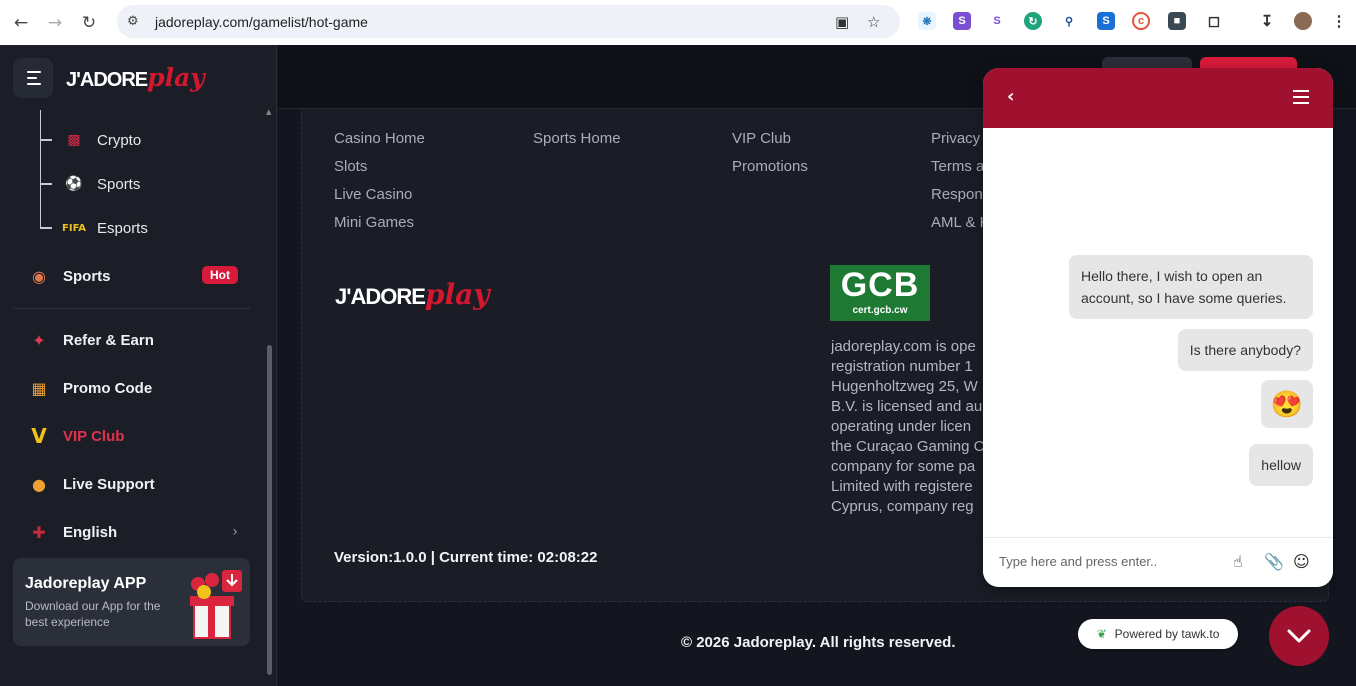 The width and height of the screenshot is (1356, 686). Describe the element at coordinates (137, 21) in the screenshot. I see `site-settings-icon: ⚙` at that location.